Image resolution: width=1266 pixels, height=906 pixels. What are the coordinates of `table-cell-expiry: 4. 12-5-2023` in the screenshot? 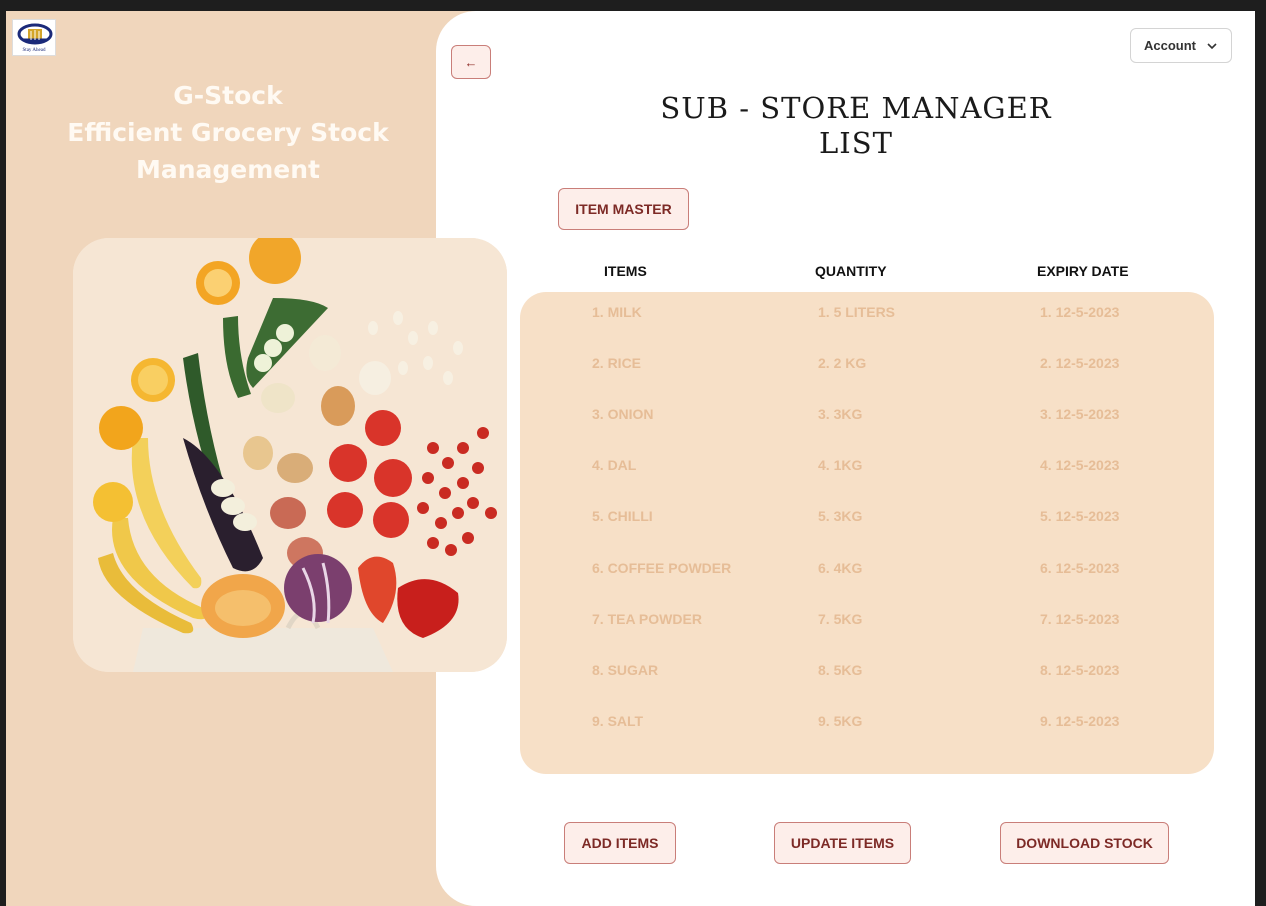 It's located at (1080, 465).